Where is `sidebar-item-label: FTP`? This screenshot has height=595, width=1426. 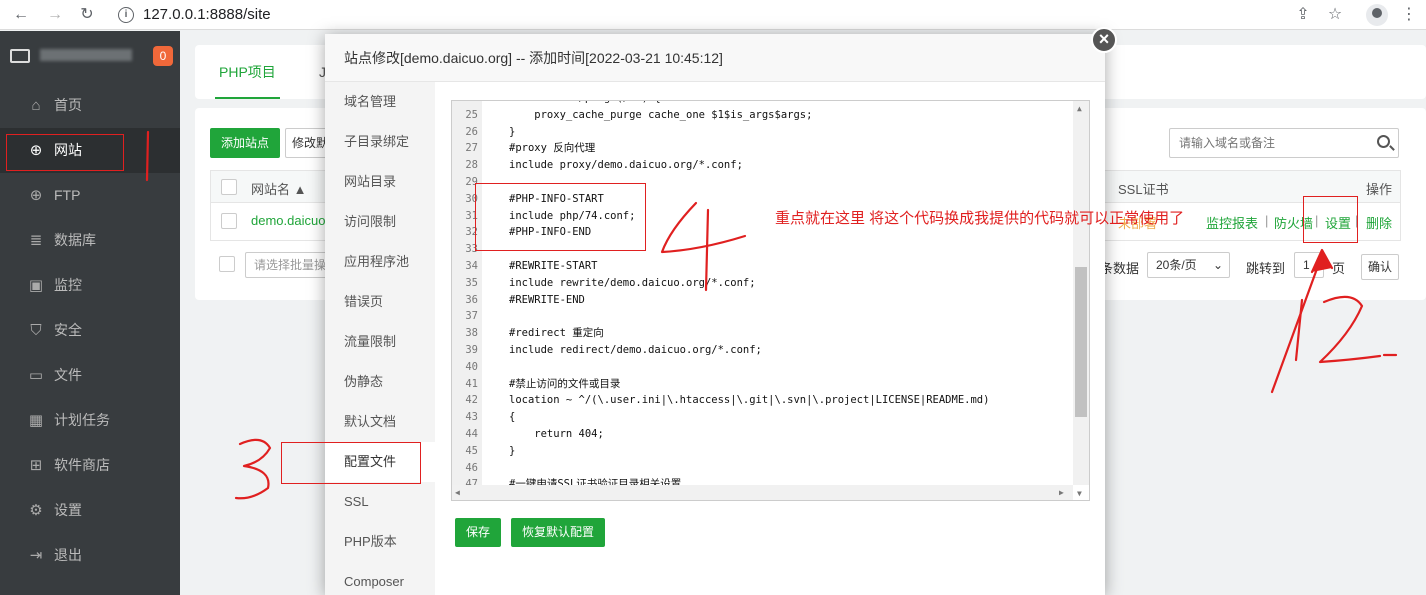 sidebar-item-label: FTP is located at coordinates (67, 195).